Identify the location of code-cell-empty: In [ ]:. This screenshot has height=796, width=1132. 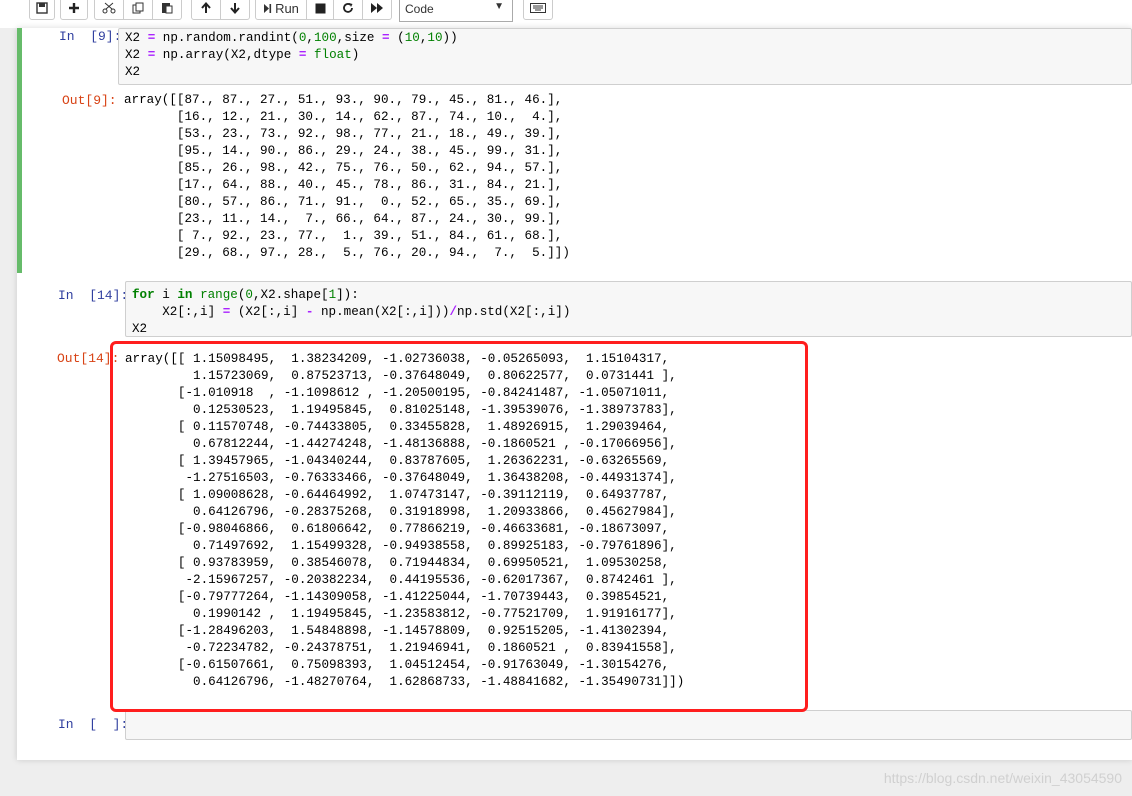
(574, 726).